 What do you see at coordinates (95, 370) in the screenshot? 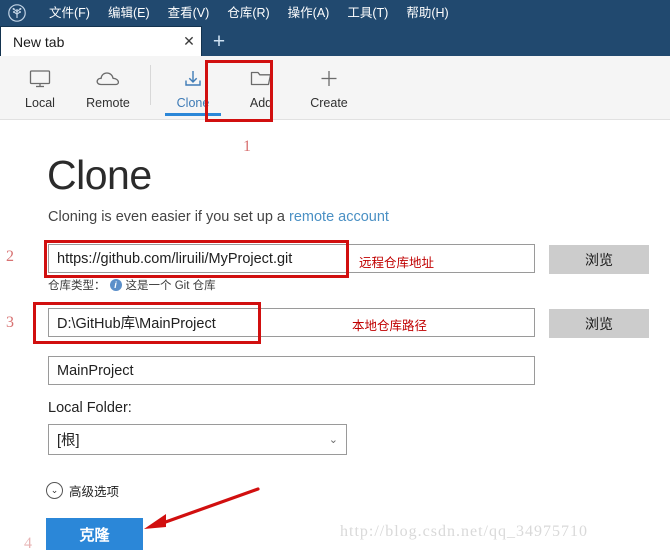
I see `project-name-value: MainProject` at bounding box center [95, 370].